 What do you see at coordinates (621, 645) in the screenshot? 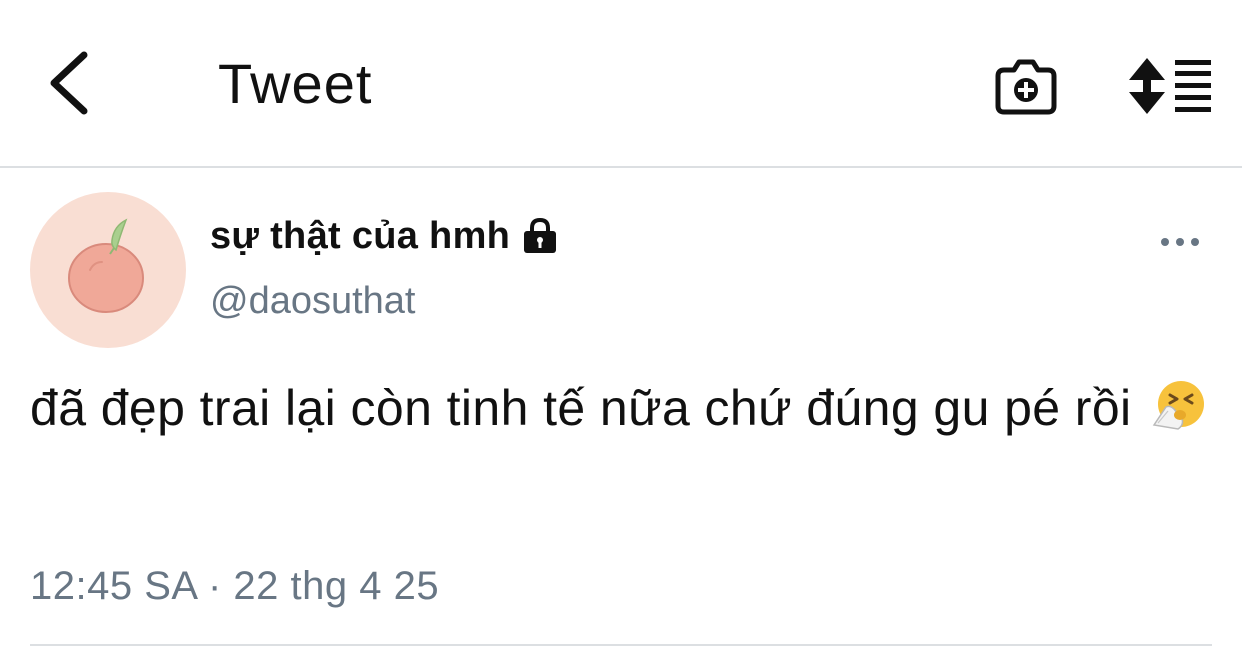
I see `divider` at bounding box center [621, 645].